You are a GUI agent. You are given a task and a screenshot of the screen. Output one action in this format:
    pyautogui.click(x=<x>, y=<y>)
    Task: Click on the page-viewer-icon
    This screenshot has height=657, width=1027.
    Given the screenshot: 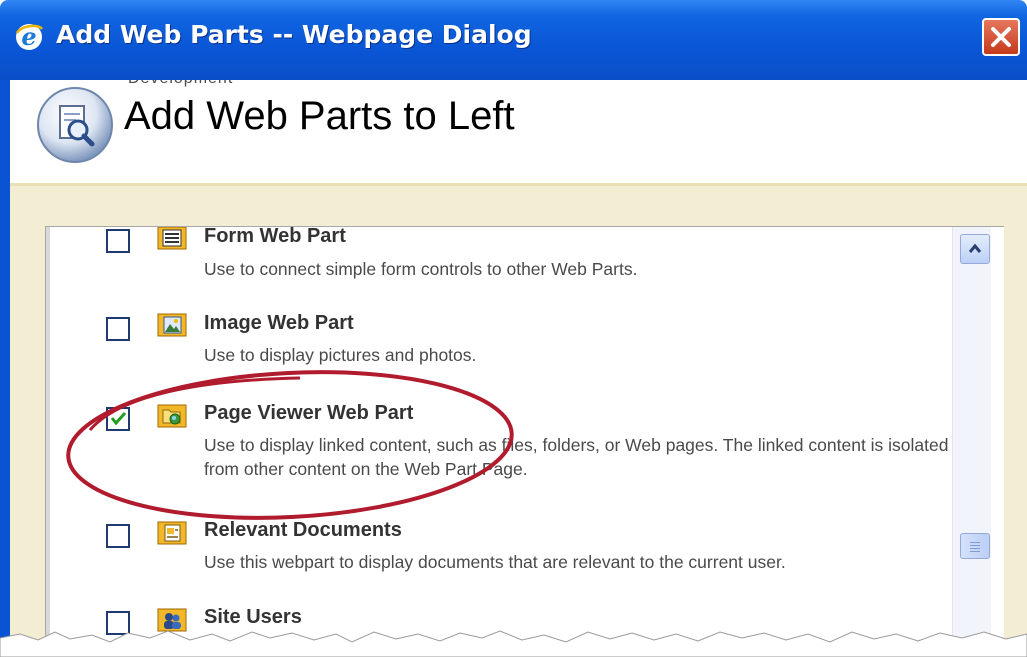 What is the action you would take?
    pyautogui.click(x=172, y=416)
    